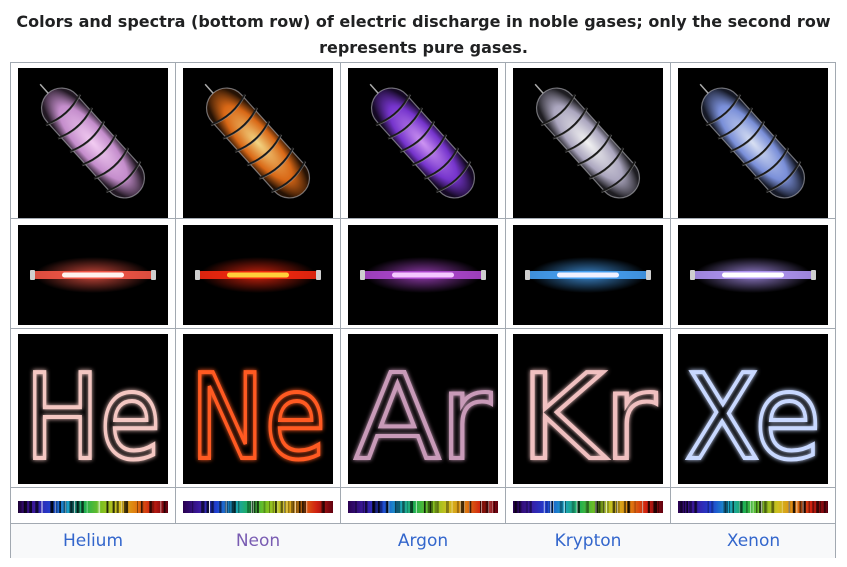  What do you see at coordinates (93, 416) in the screenshot?
I see `element-symbol: He` at bounding box center [93, 416].